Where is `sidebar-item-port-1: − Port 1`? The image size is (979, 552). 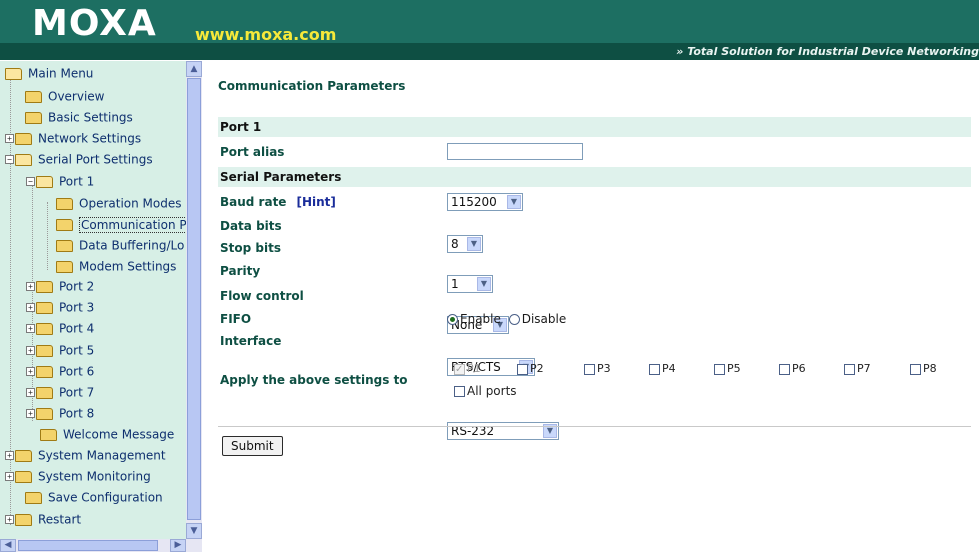 sidebar-item-port-1: − Port 1 is located at coordinates (60, 181).